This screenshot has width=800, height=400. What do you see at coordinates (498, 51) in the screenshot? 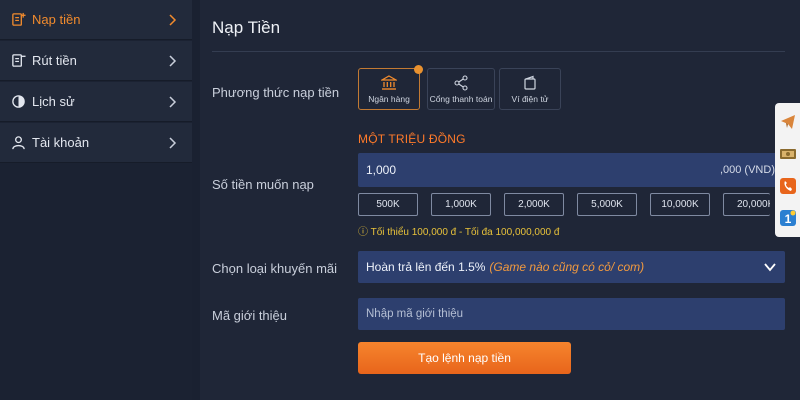
I see `title-divider` at bounding box center [498, 51].